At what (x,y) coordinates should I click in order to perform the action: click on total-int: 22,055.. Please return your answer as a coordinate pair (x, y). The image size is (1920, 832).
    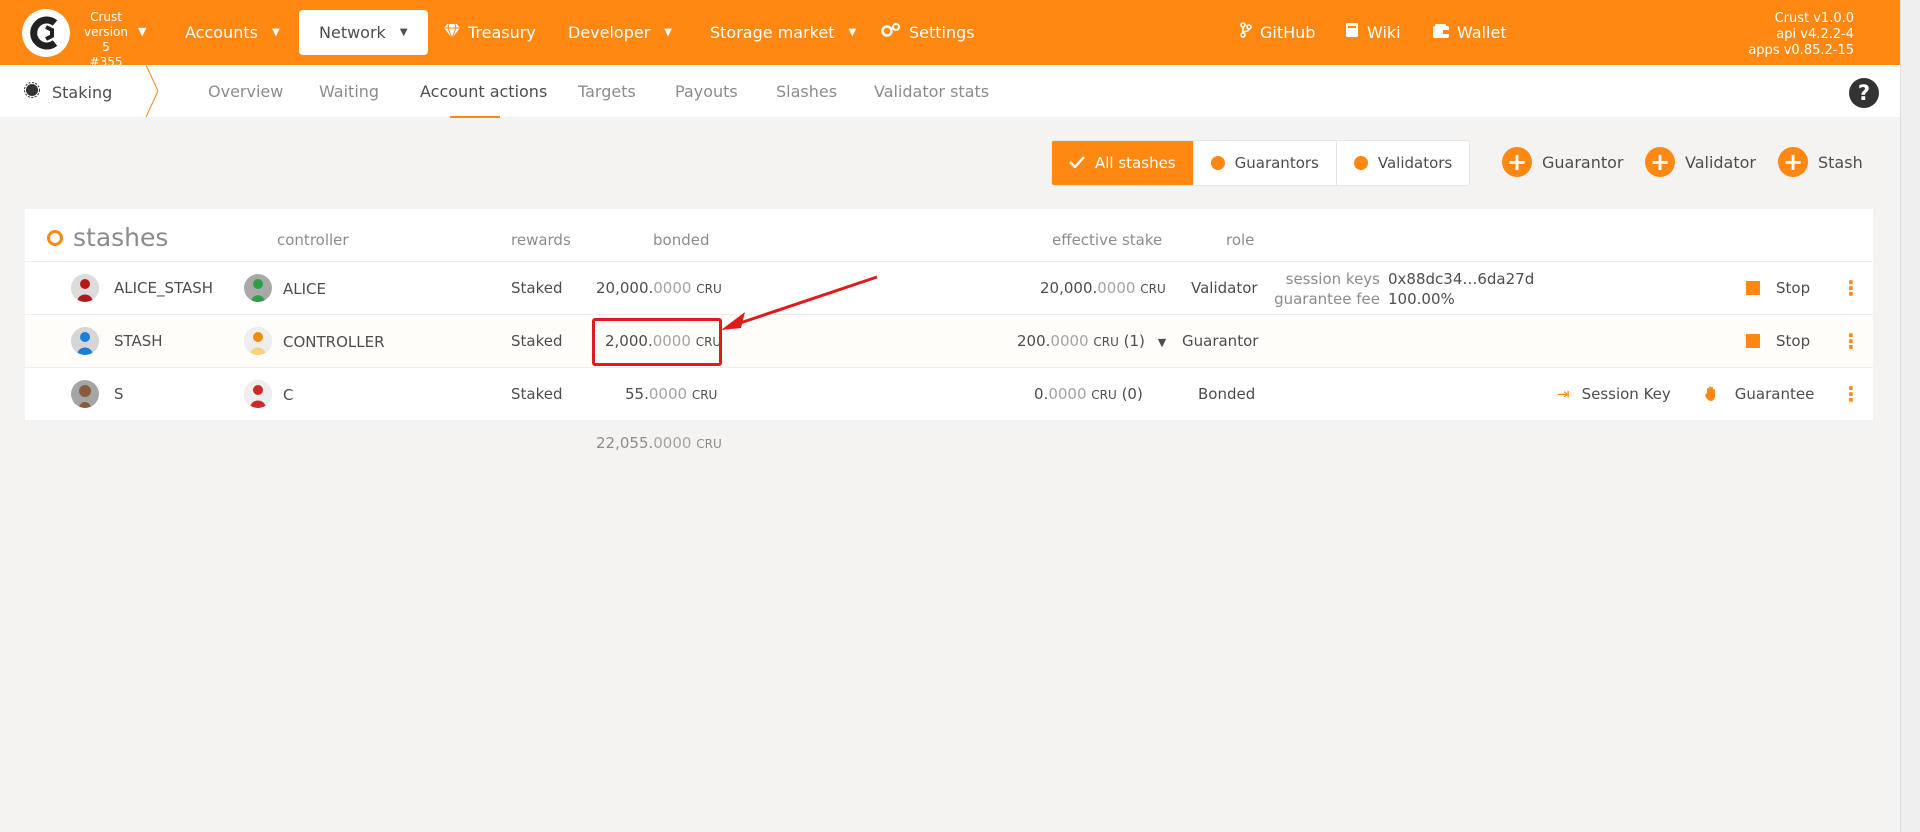
    Looking at the image, I should click on (625, 443).